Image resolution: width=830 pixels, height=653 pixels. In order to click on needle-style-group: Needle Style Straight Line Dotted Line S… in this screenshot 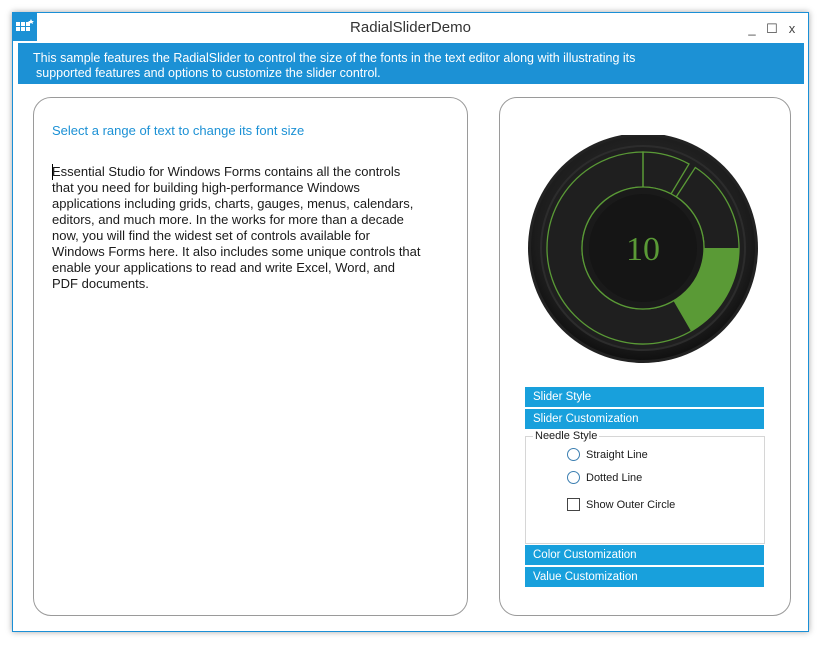, I will do `click(645, 487)`.